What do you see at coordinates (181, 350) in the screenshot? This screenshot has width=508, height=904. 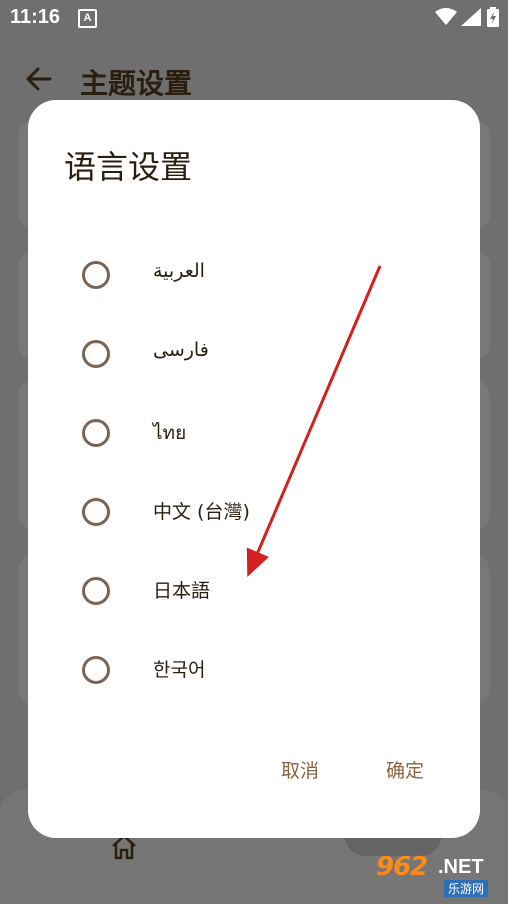 I see `language-label: فارسی` at bounding box center [181, 350].